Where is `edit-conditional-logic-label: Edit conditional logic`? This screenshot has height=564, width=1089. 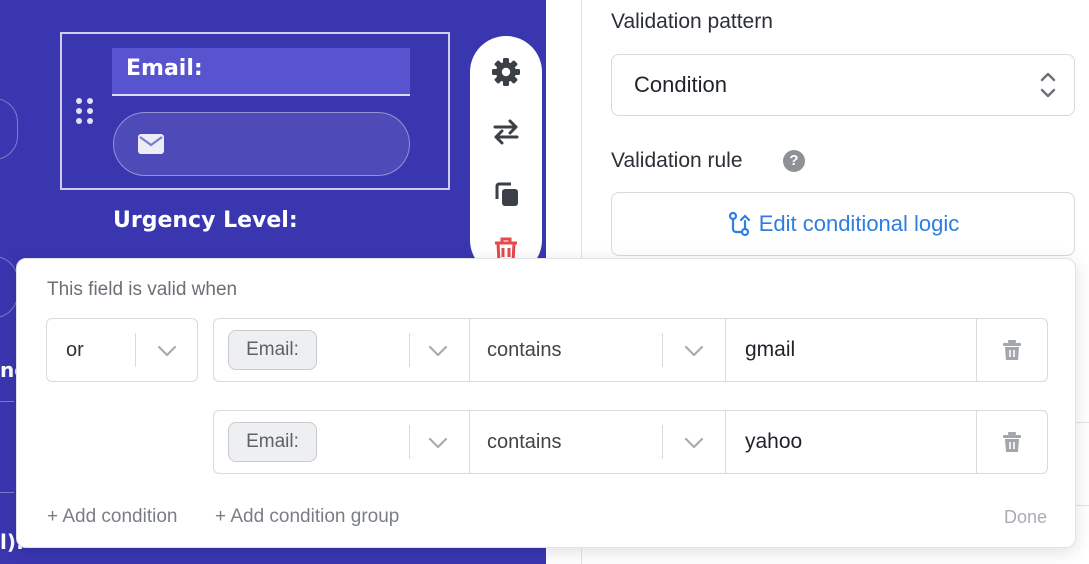 edit-conditional-logic-label: Edit conditional logic is located at coordinates (859, 223).